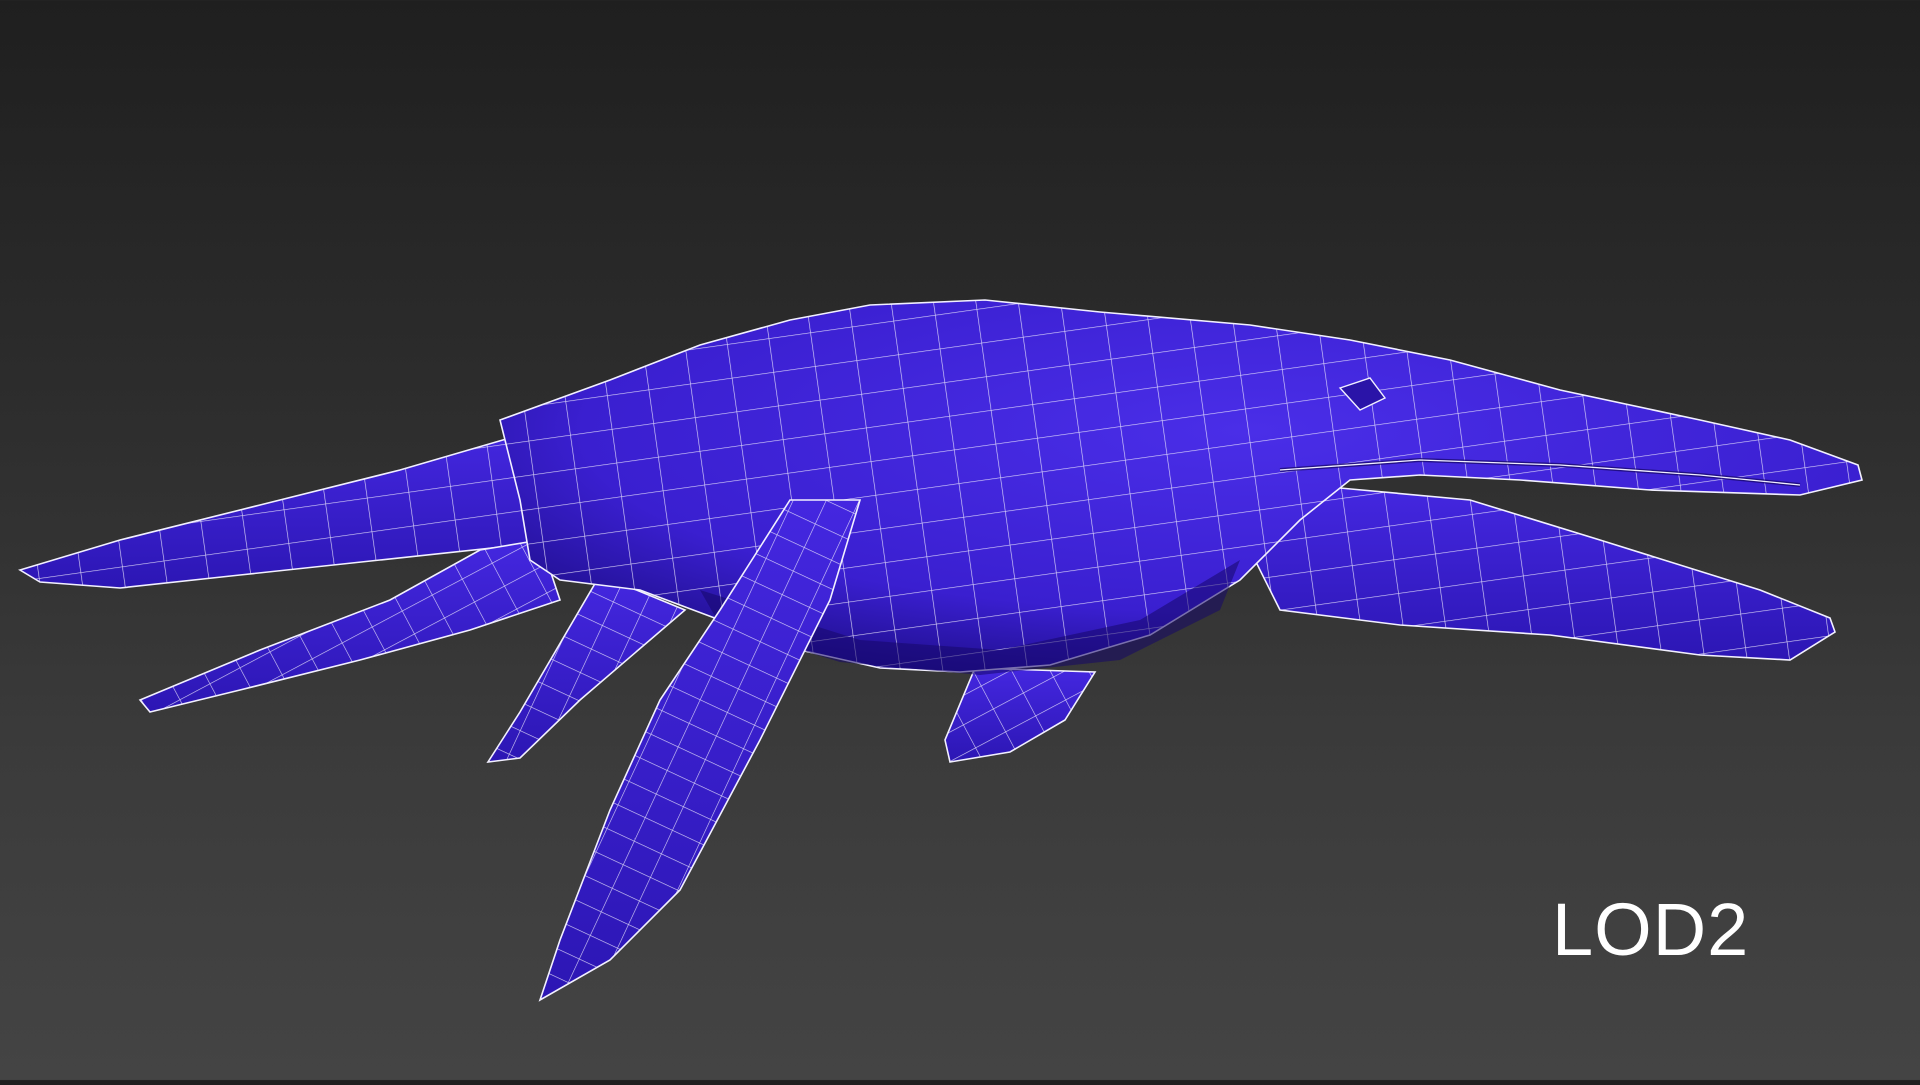 Image resolution: width=1920 pixels, height=1085 pixels. Describe the element at coordinates (1532, 574) in the screenshot. I see `lower-jaw` at that location.